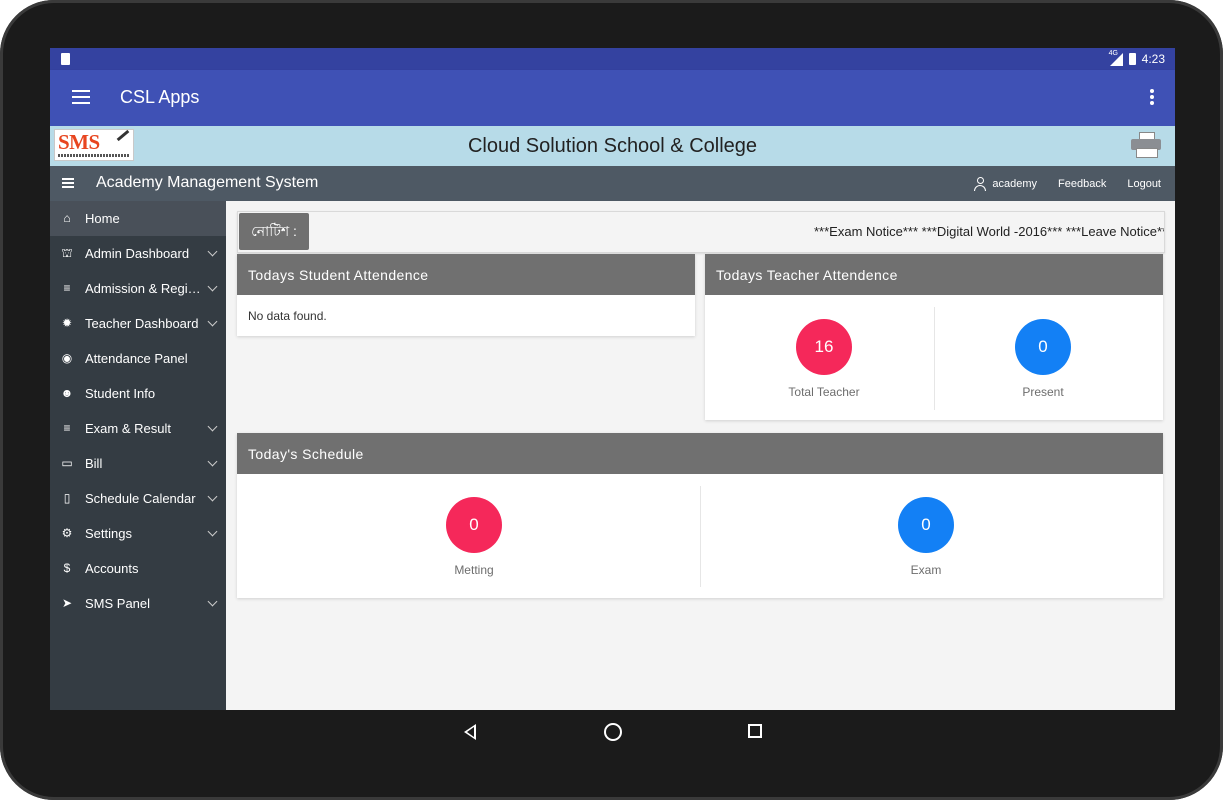 The width and height of the screenshot is (1223, 800). Describe the element at coordinates (1082, 184) in the screenshot. I see `feedback-link: Feedback` at that location.